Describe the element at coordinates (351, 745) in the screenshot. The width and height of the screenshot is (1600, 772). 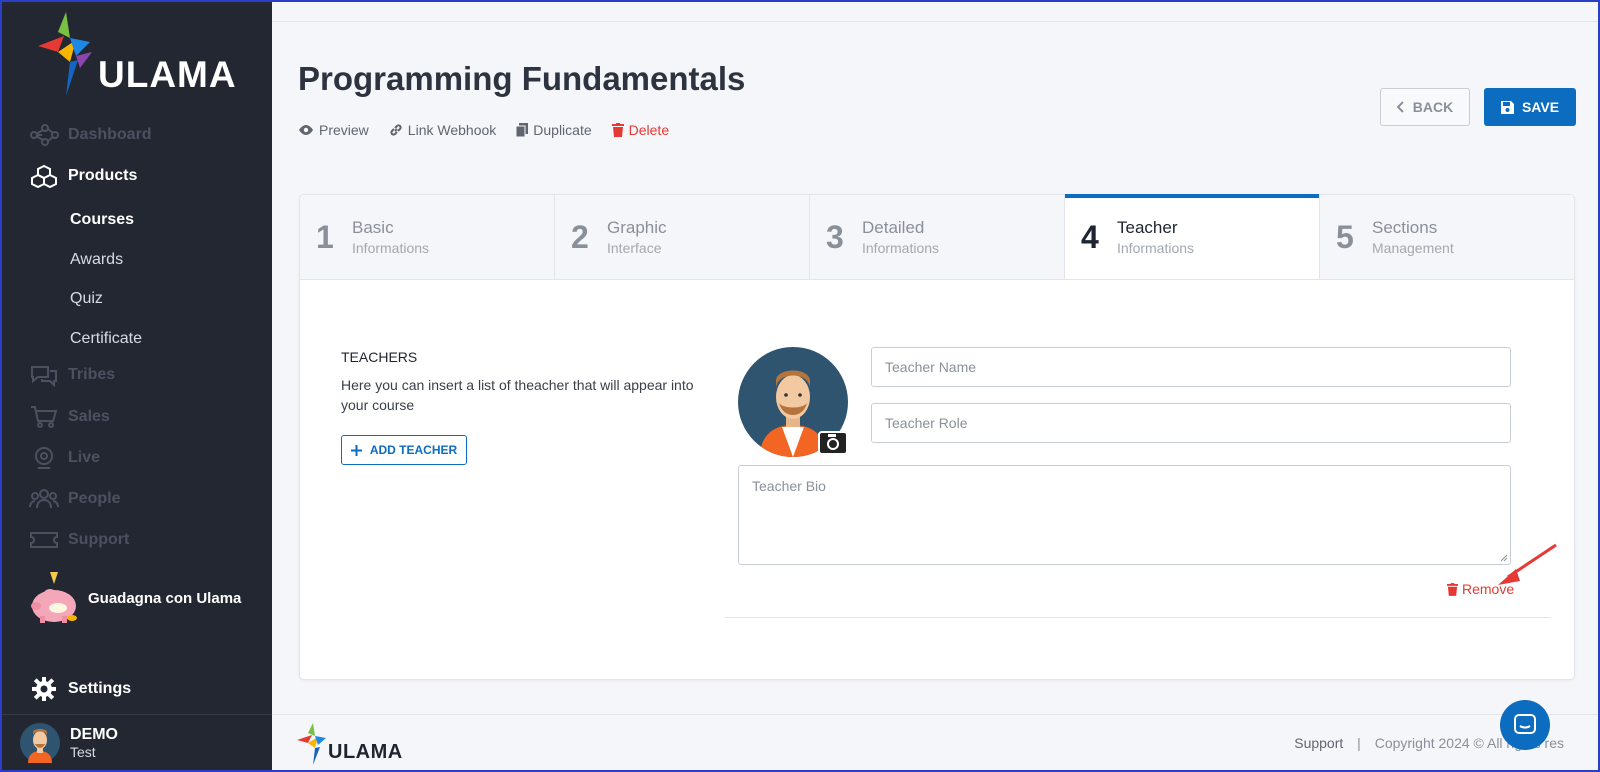
I see `footer-logo: ULAMA` at that location.